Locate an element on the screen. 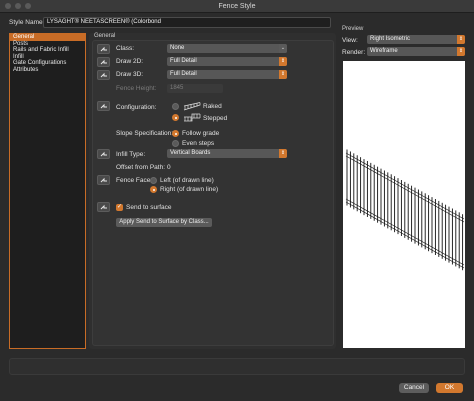 The width and height of the screenshot is (474, 401). draw2d-style-toggle-button is located at coordinates (103, 62).